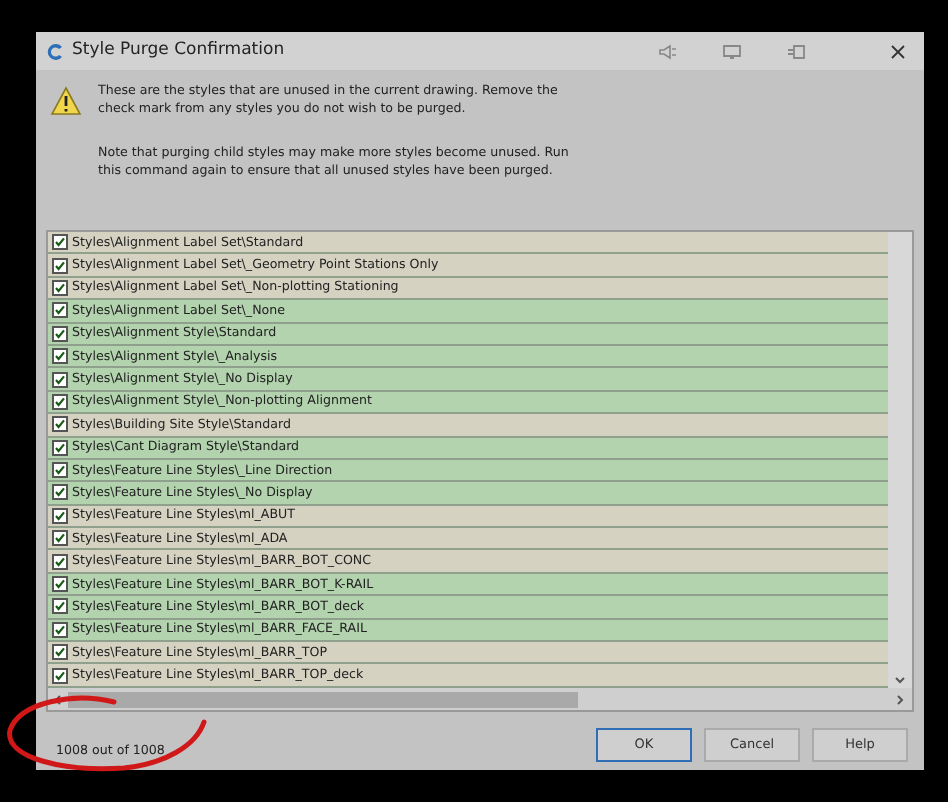  Describe the element at coordinates (178, 51) in the screenshot. I see `window-title: Style Purge Confirmation` at that location.